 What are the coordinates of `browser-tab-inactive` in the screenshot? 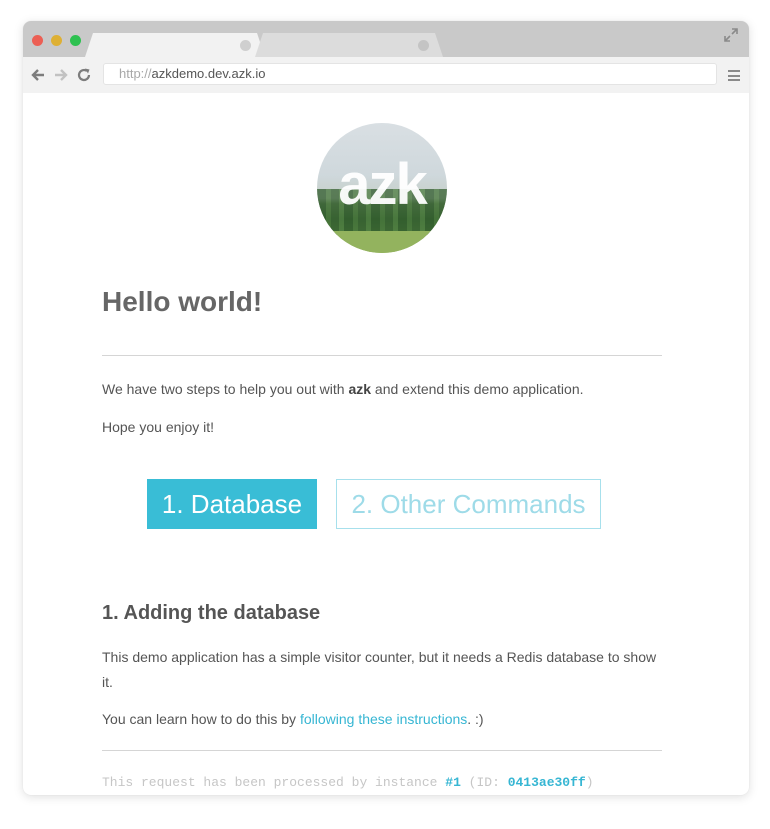 It's located at (349, 45).